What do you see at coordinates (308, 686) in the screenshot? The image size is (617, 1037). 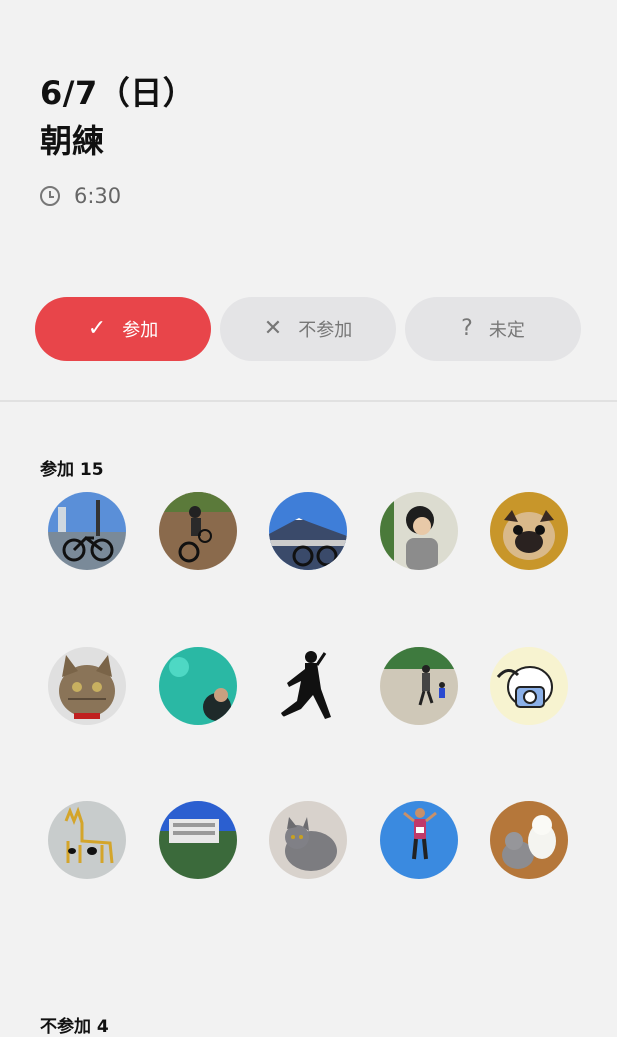 I see `silhouette-avatar` at bounding box center [308, 686].